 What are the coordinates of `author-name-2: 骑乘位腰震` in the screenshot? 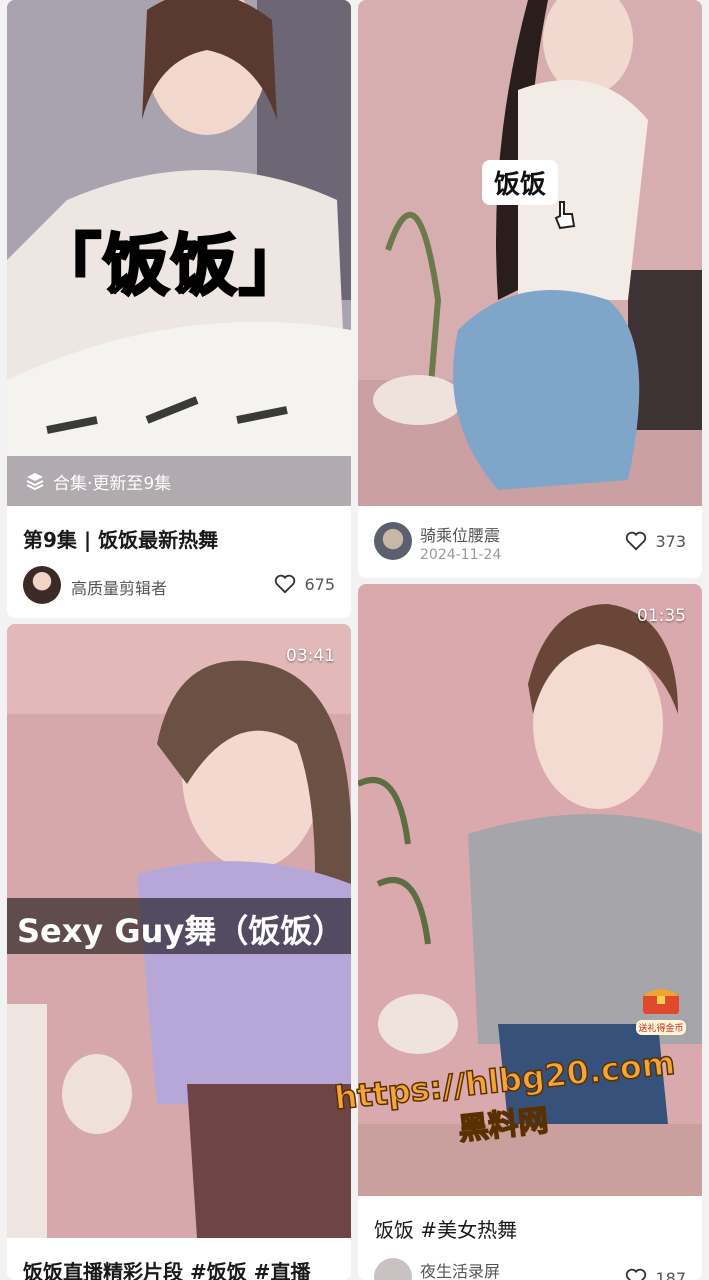 It's located at (460, 534).